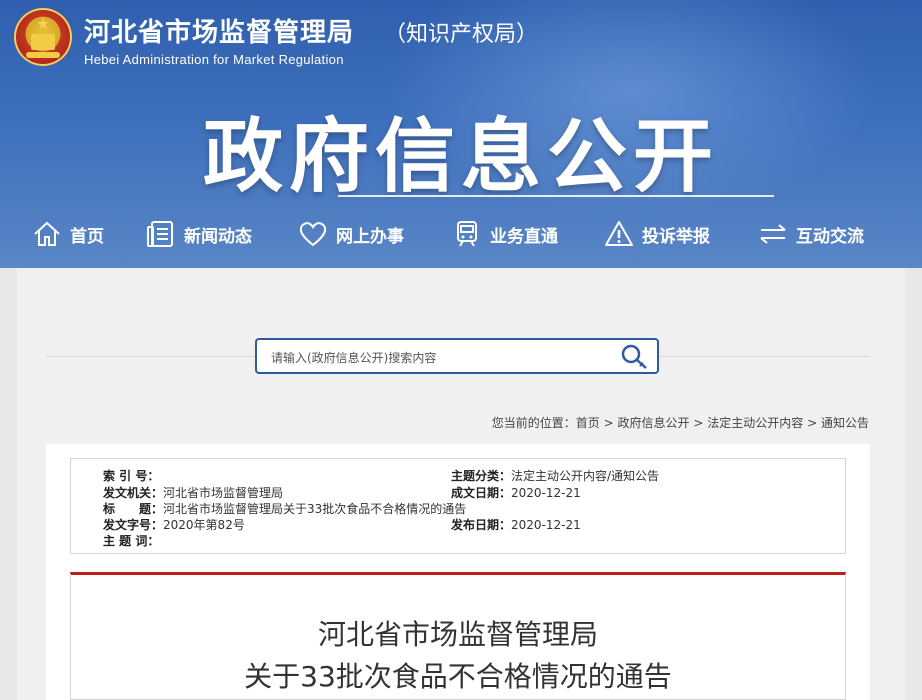 The image size is (922, 700). I want to click on meta-published-value: 2020-12-21, so click(546, 525).